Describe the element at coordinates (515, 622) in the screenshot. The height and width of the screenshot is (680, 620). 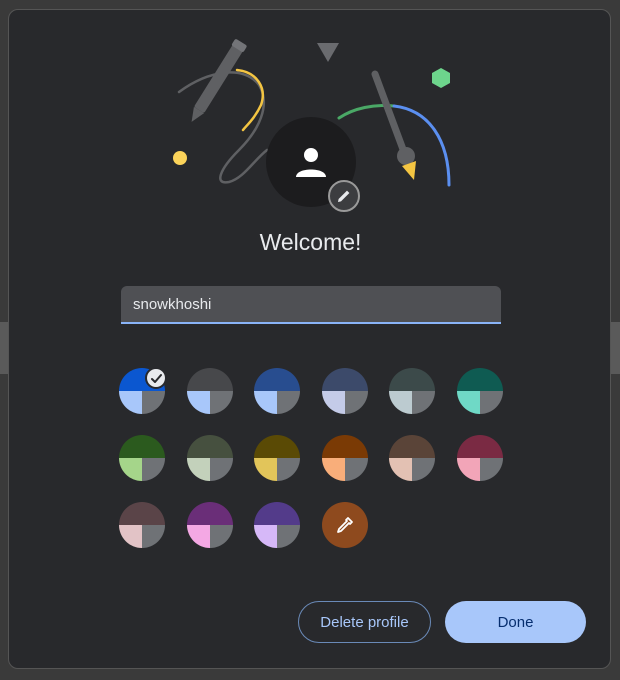
I see `done-button: Done` at that location.